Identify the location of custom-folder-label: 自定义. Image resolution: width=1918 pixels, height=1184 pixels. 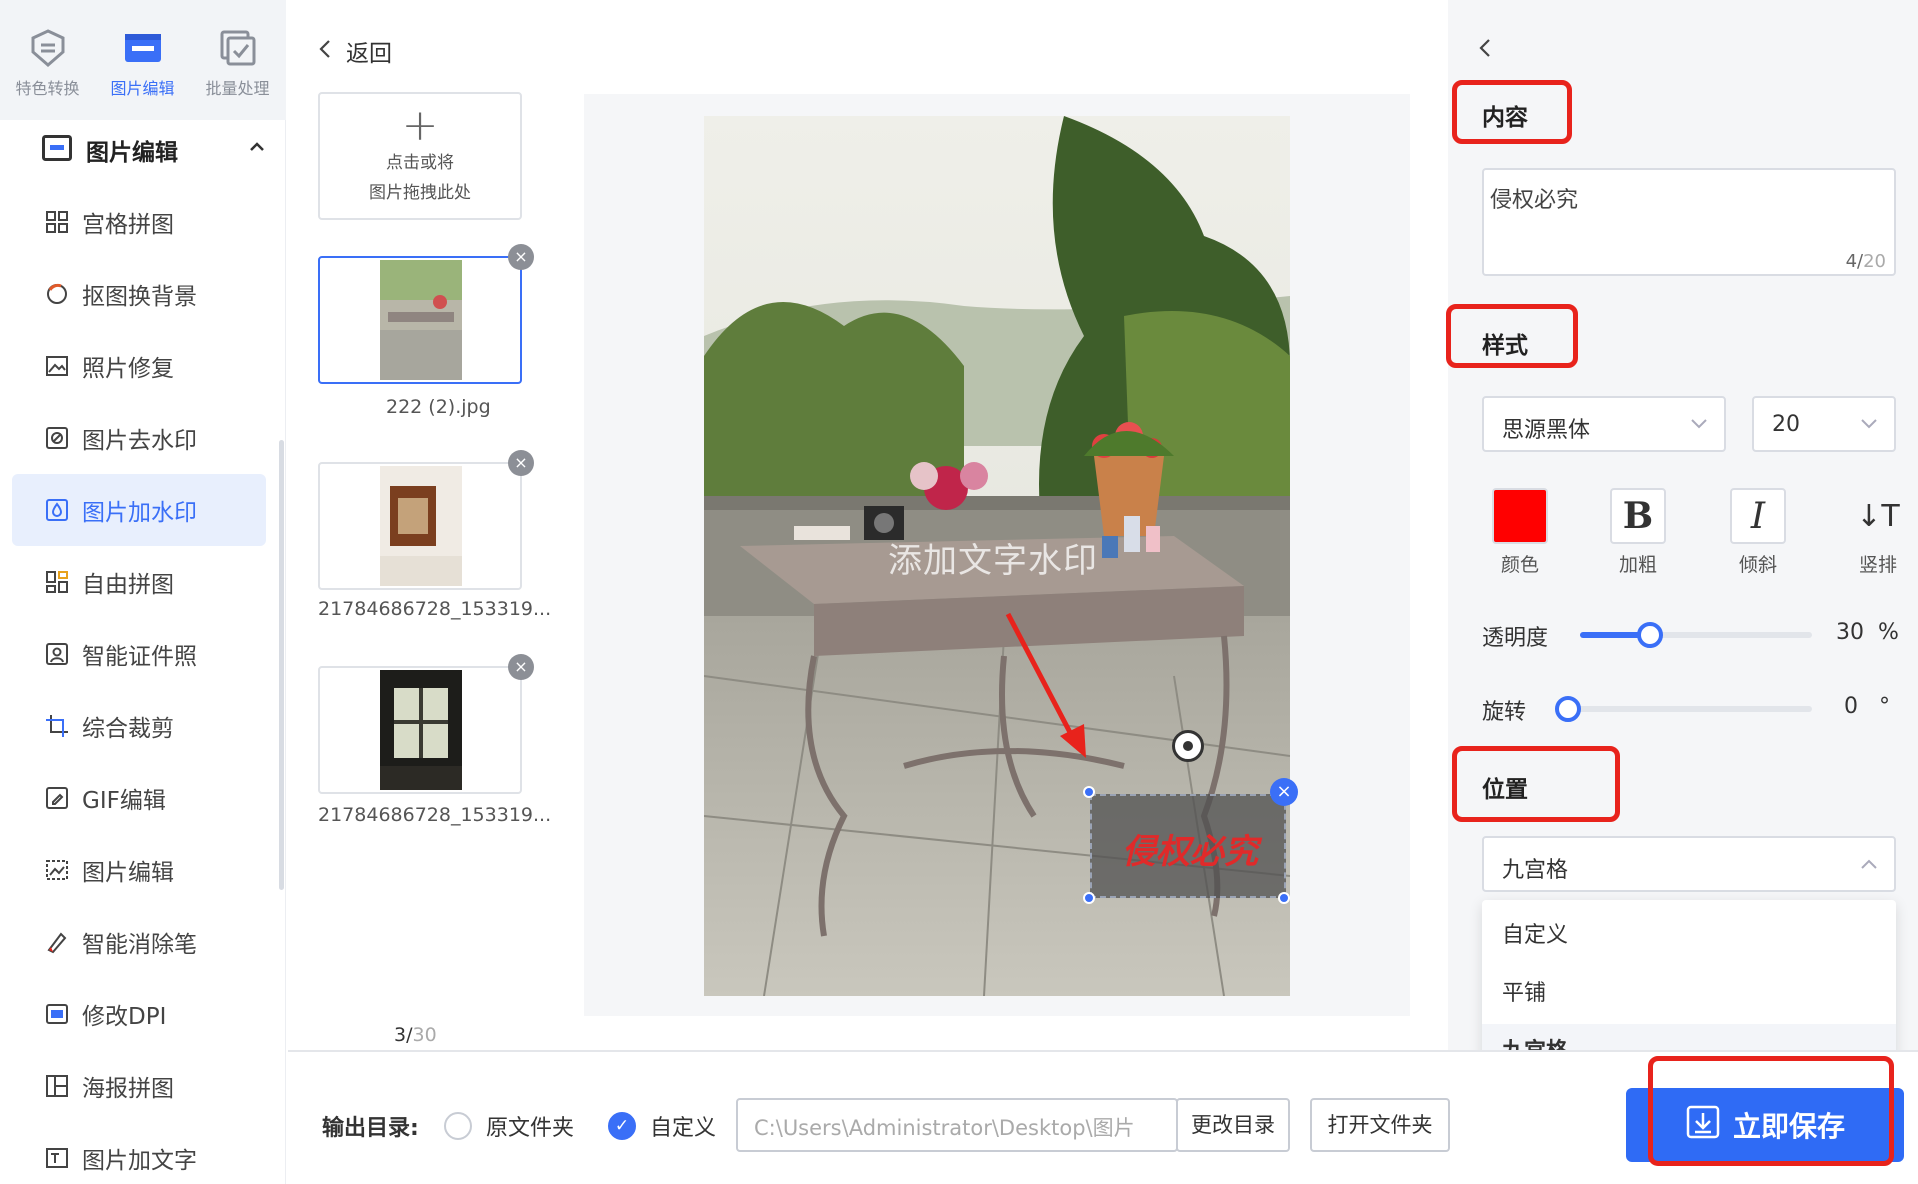
(683, 1128).